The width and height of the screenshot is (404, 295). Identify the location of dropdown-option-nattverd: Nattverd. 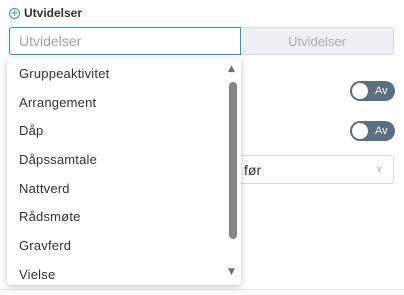
(44, 188).